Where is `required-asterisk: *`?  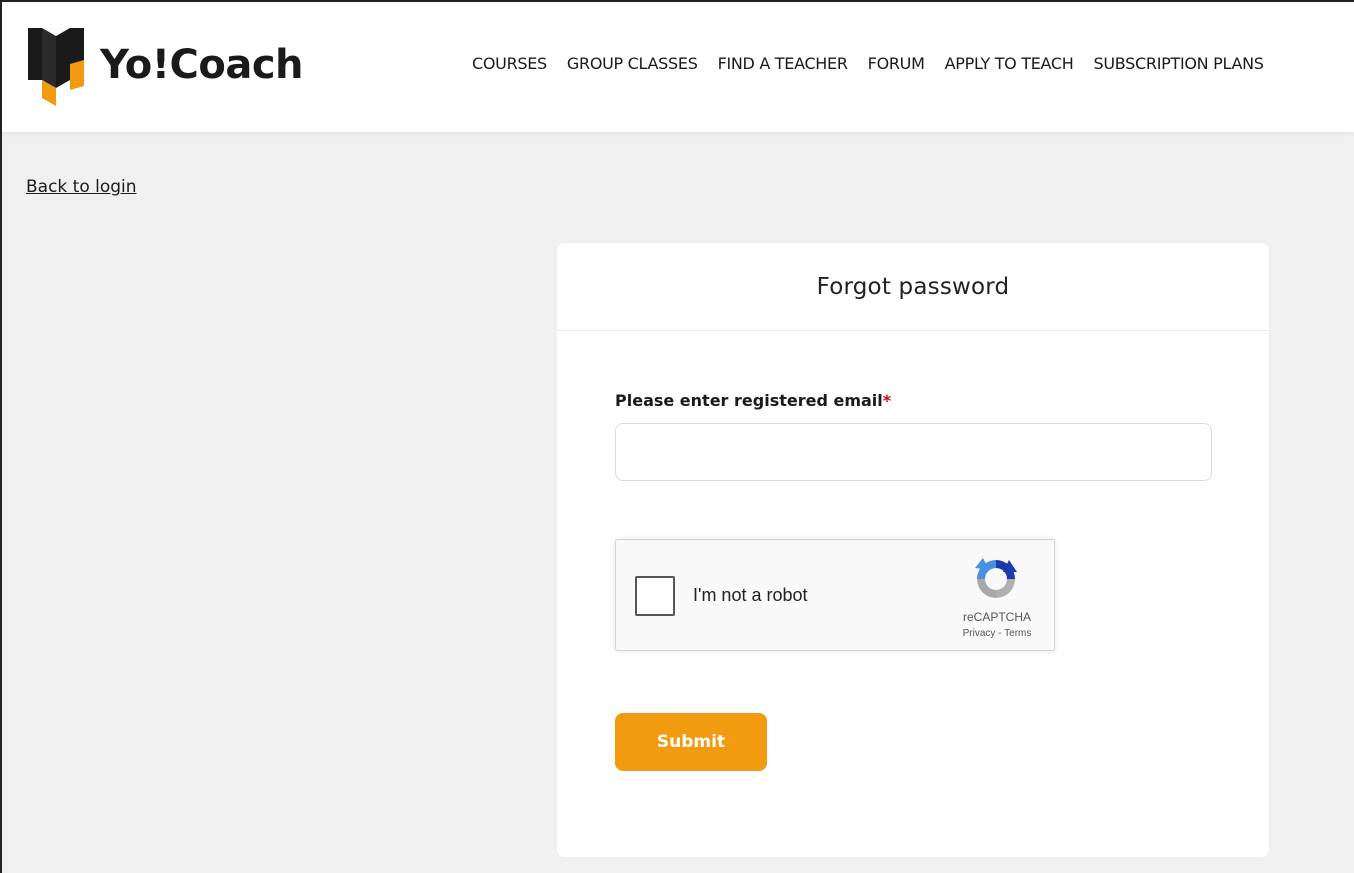
required-asterisk: * is located at coordinates (887, 400).